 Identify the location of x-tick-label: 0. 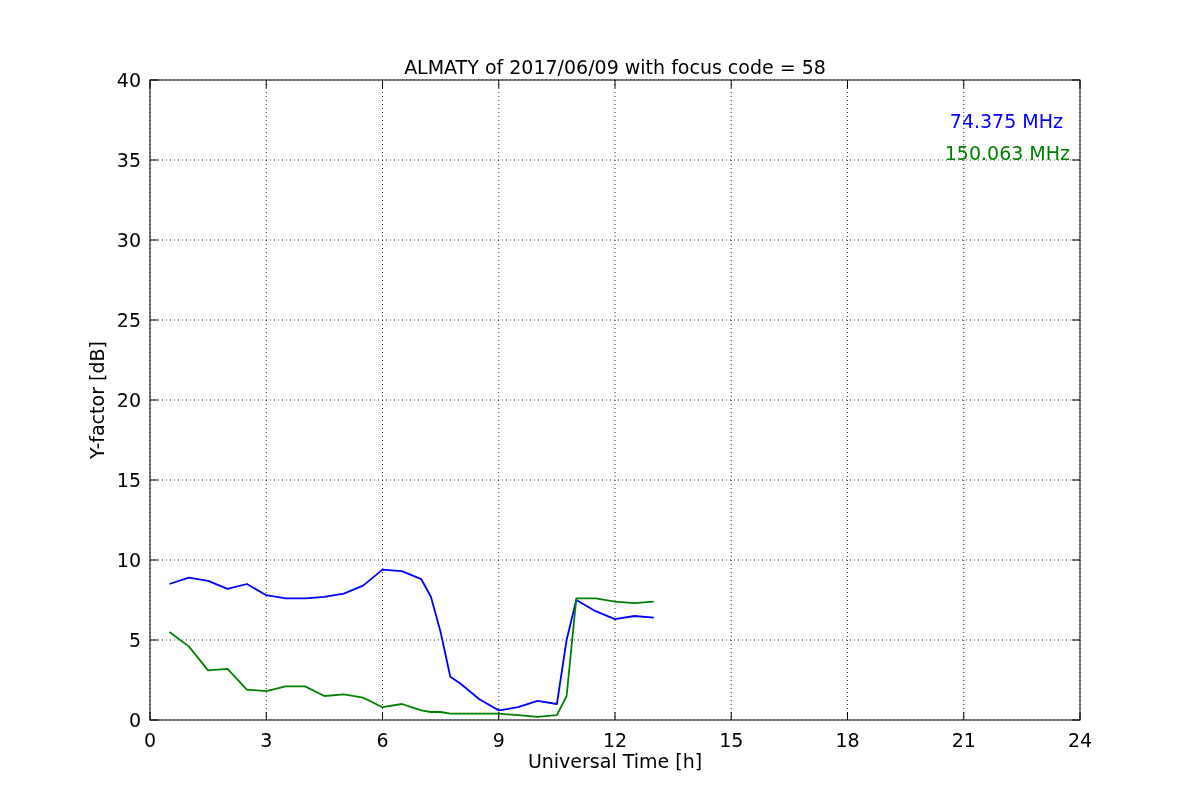
(150, 740).